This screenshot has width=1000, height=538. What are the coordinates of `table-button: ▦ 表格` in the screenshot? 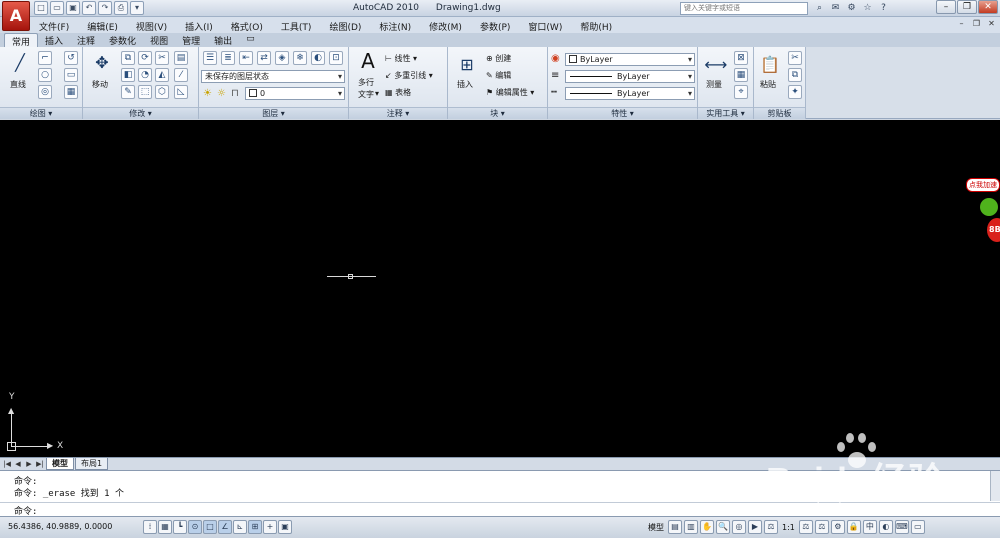 It's located at (398, 92).